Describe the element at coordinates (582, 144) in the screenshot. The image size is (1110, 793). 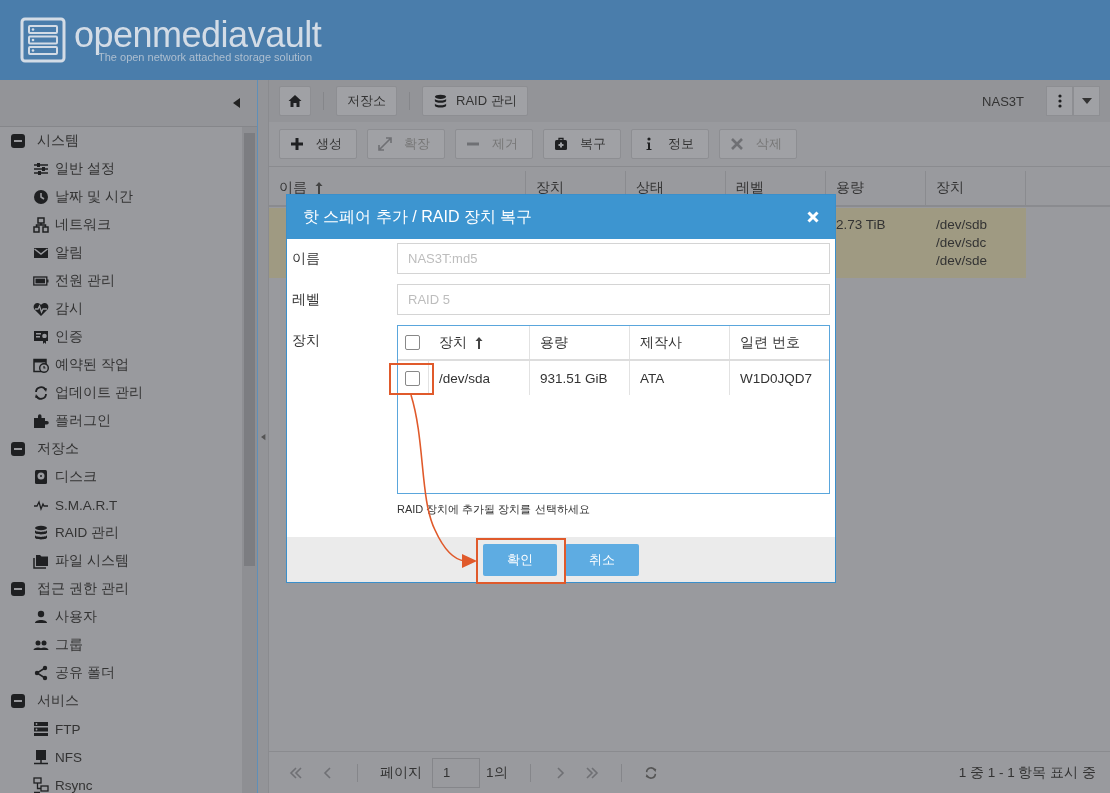
I see `toolbar-button: 복구` at that location.